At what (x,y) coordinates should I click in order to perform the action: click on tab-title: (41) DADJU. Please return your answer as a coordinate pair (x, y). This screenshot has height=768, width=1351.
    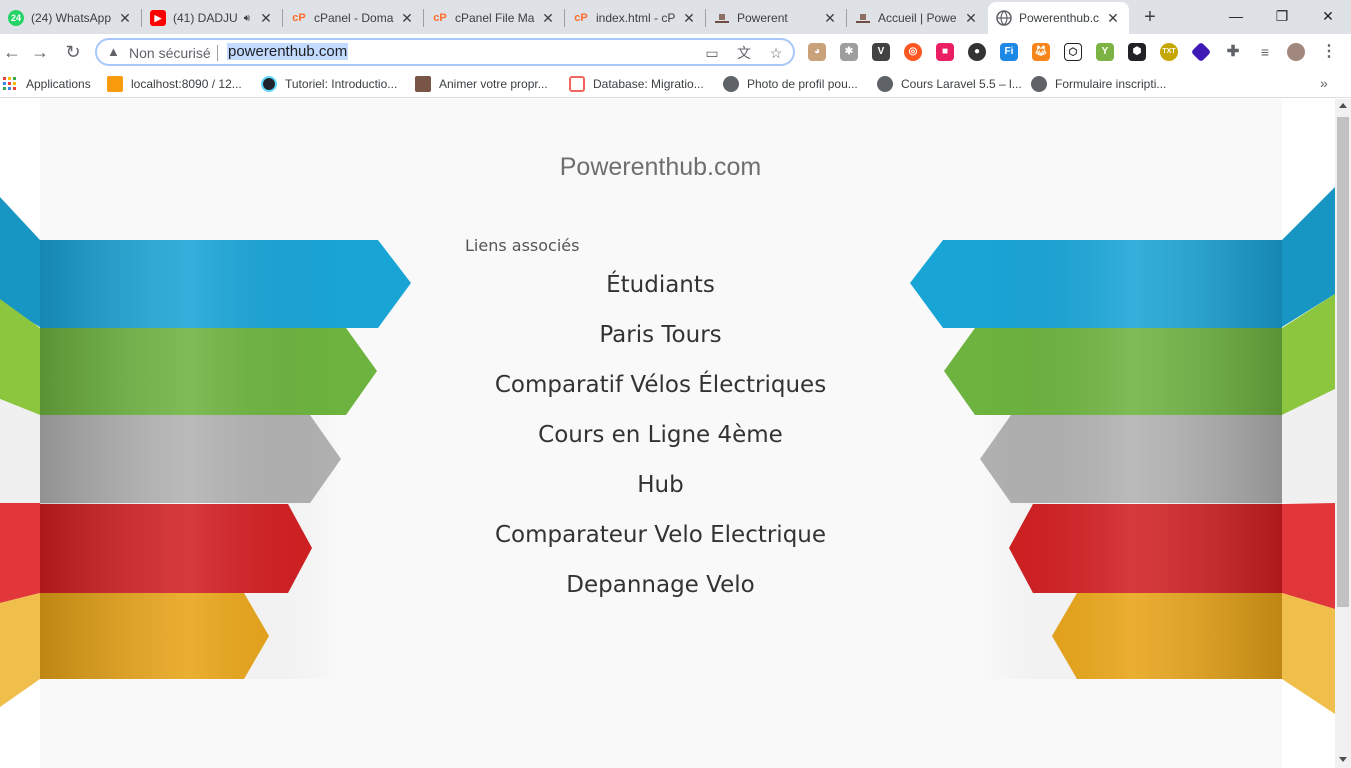
    Looking at the image, I should click on (205, 18).